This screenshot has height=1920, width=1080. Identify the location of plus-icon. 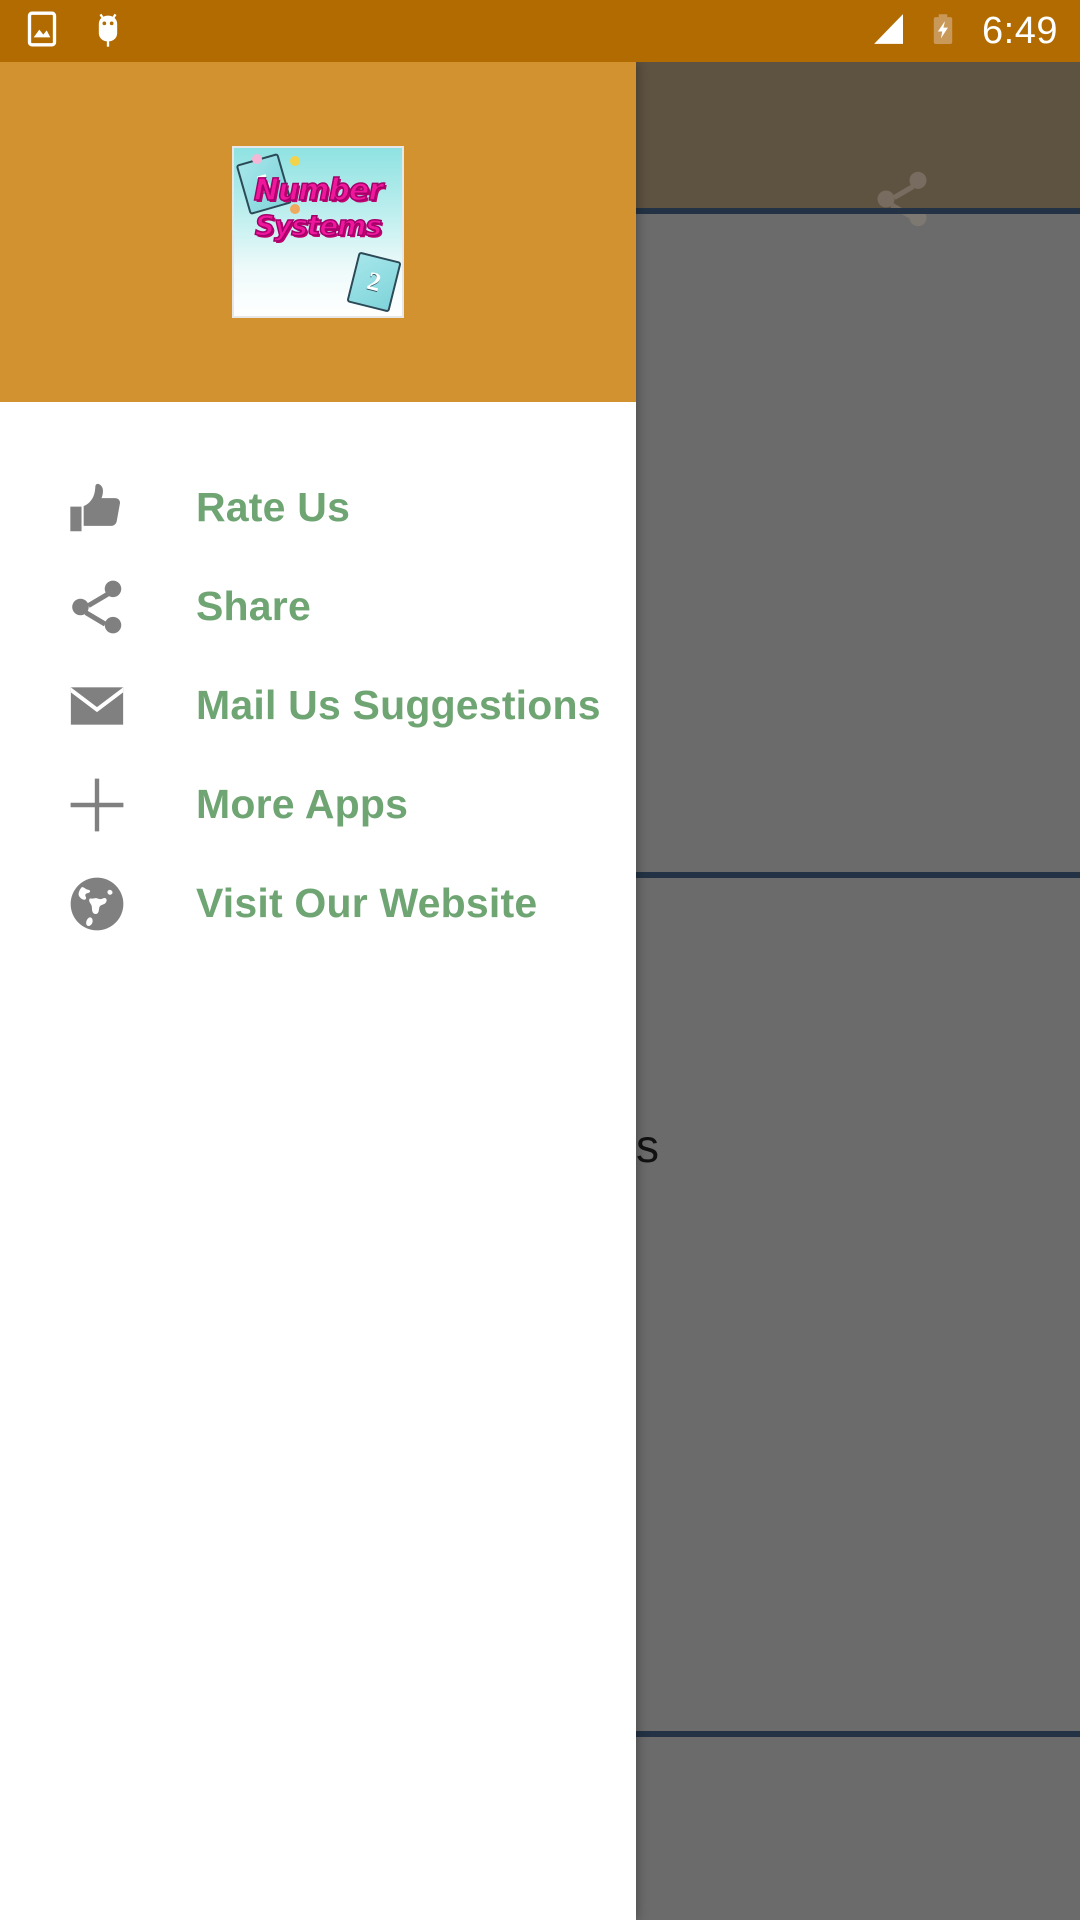
(97, 805).